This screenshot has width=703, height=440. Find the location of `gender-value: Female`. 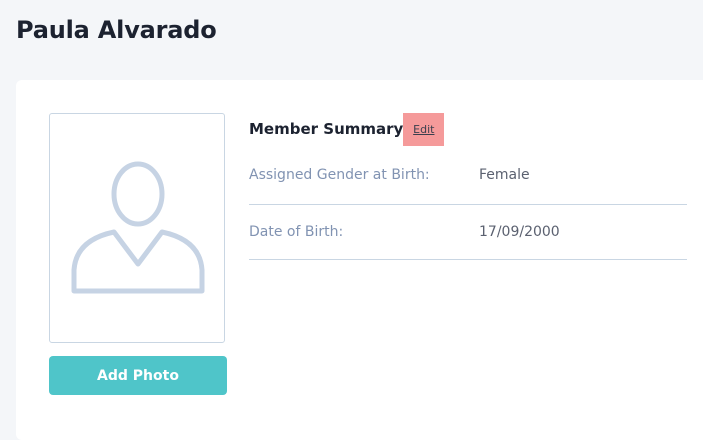

gender-value: Female is located at coordinates (504, 174).